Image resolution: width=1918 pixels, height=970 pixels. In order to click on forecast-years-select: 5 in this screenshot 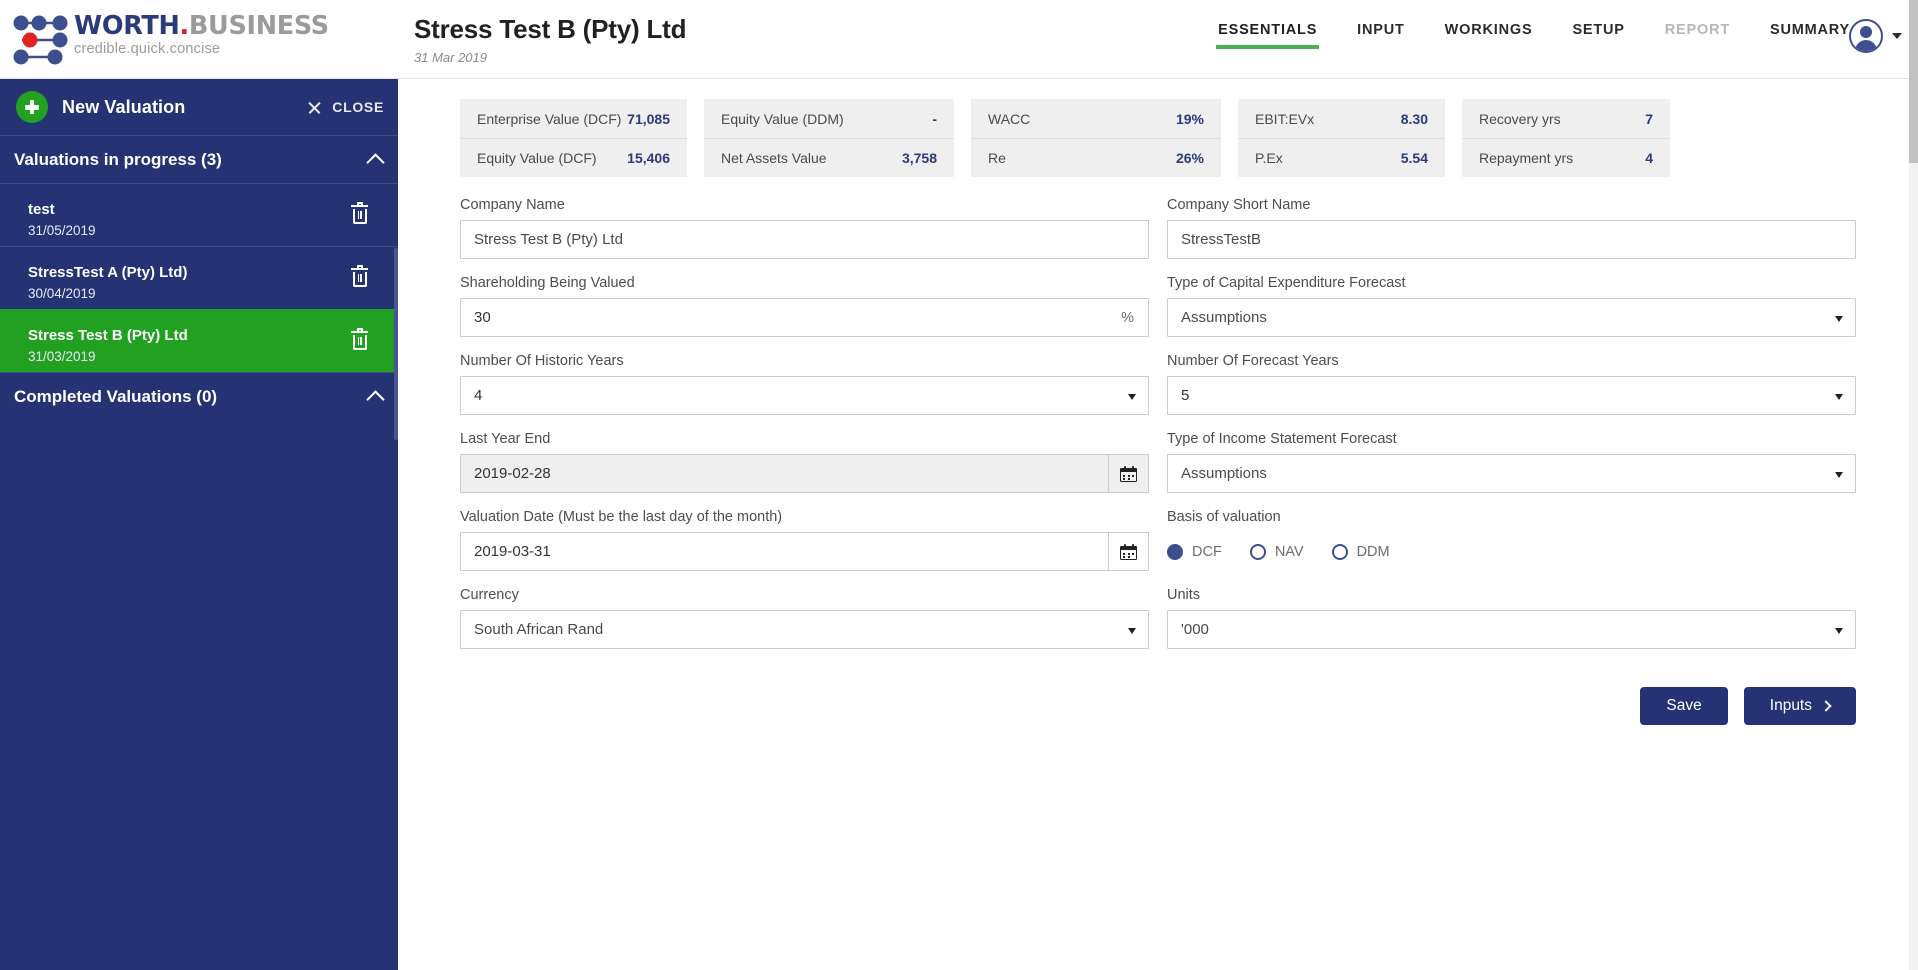, I will do `click(1511, 395)`.